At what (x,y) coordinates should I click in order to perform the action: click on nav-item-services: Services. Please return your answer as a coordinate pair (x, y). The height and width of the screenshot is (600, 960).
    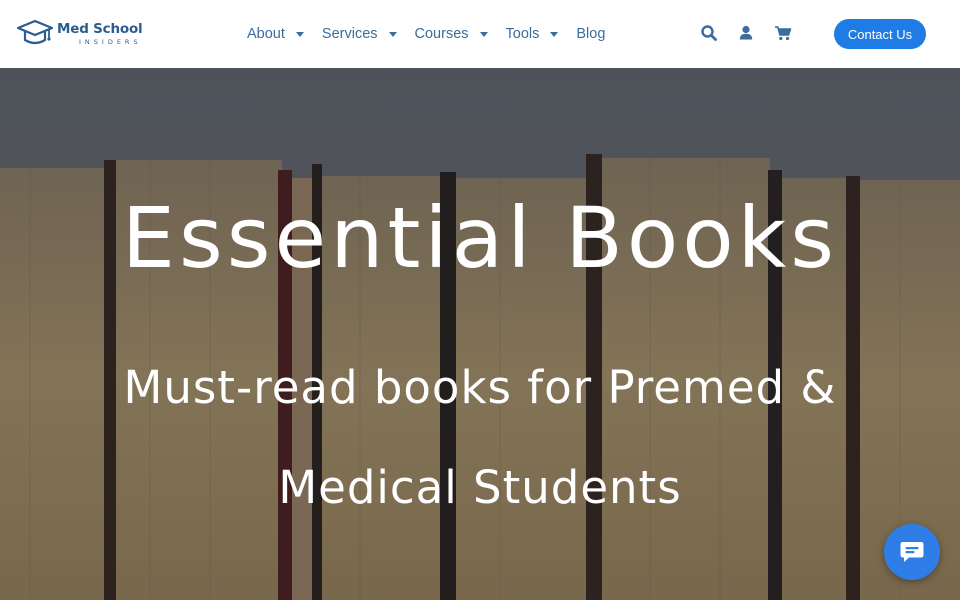
    Looking at the image, I should click on (359, 34).